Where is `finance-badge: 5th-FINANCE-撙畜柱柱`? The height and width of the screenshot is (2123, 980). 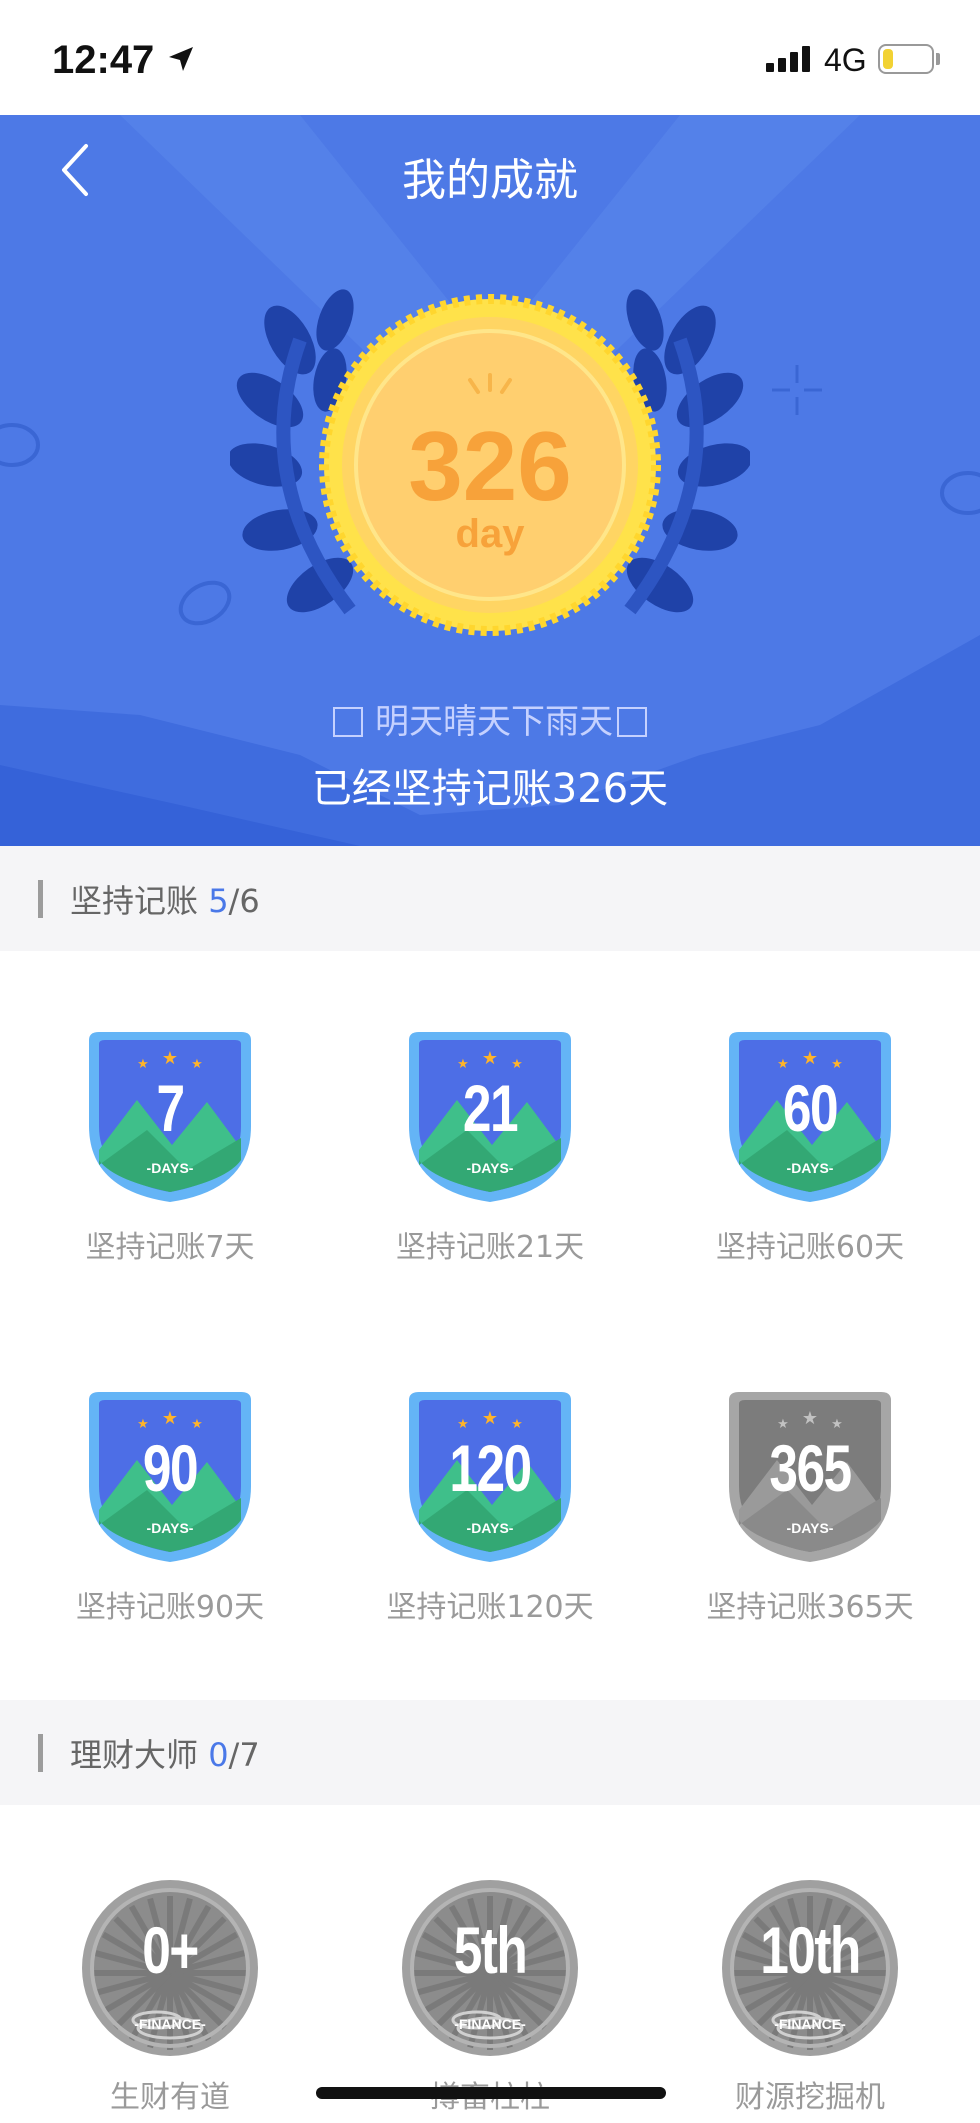
finance-badge: 5th-FINANCE-撙畜柱柱 is located at coordinates (490, 1998).